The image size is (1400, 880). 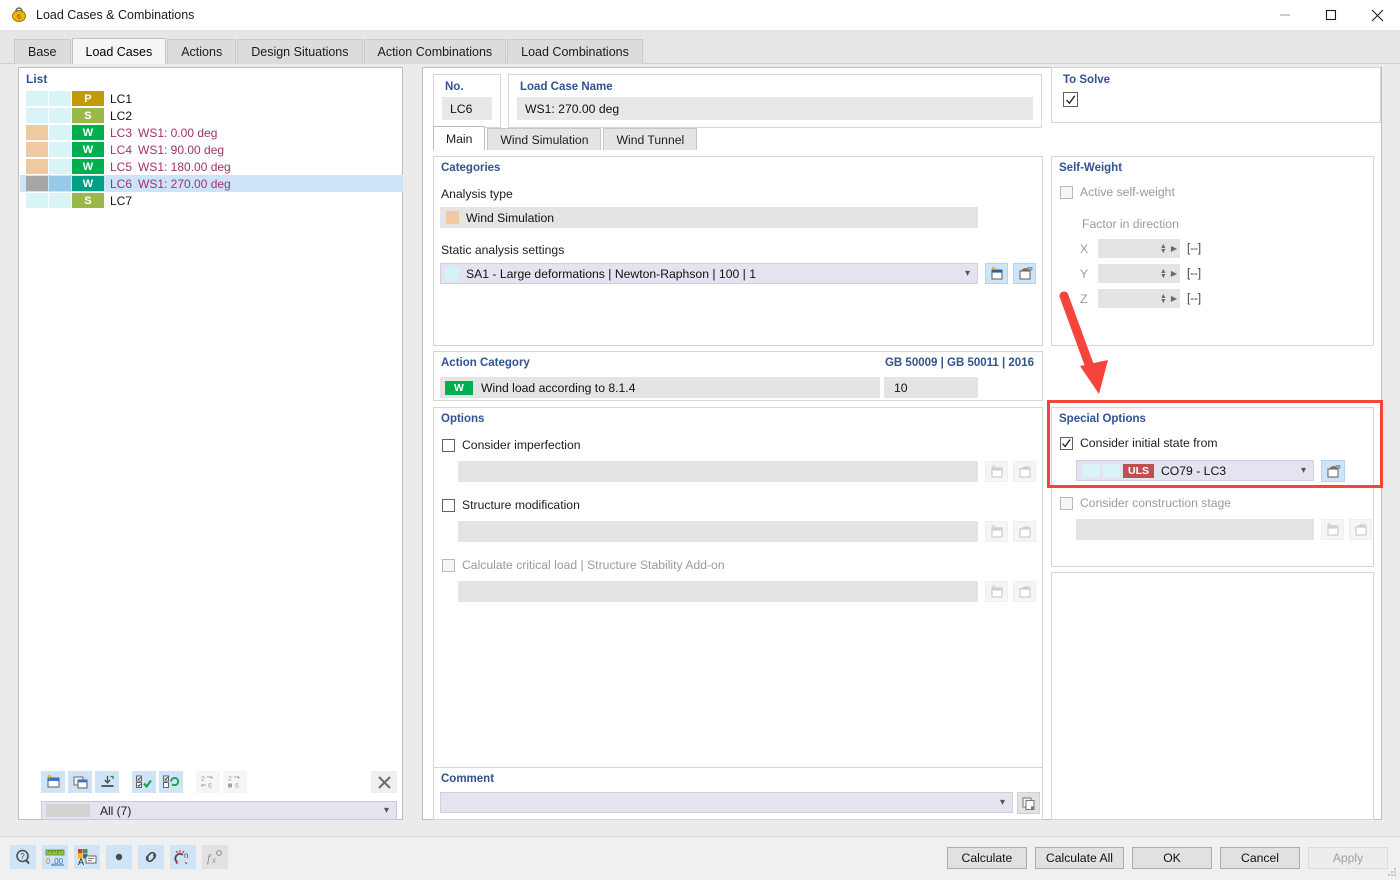 What do you see at coordinates (119, 51) in the screenshot?
I see `tab-load-cases: Load Cases` at bounding box center [119, 51].